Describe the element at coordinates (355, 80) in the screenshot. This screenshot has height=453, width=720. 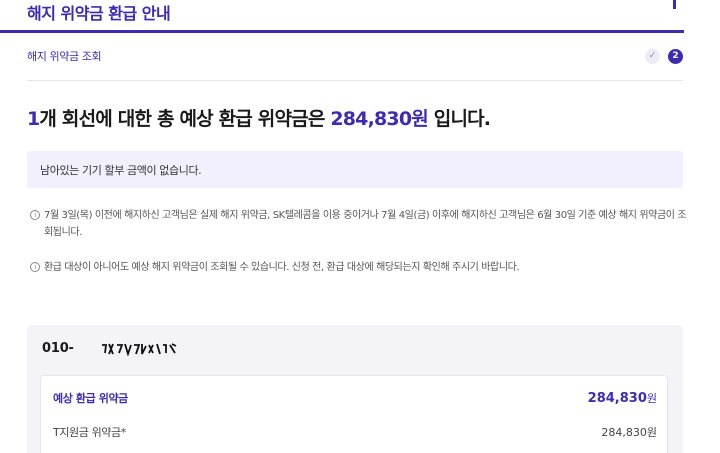
I see `section-divider` at that location.